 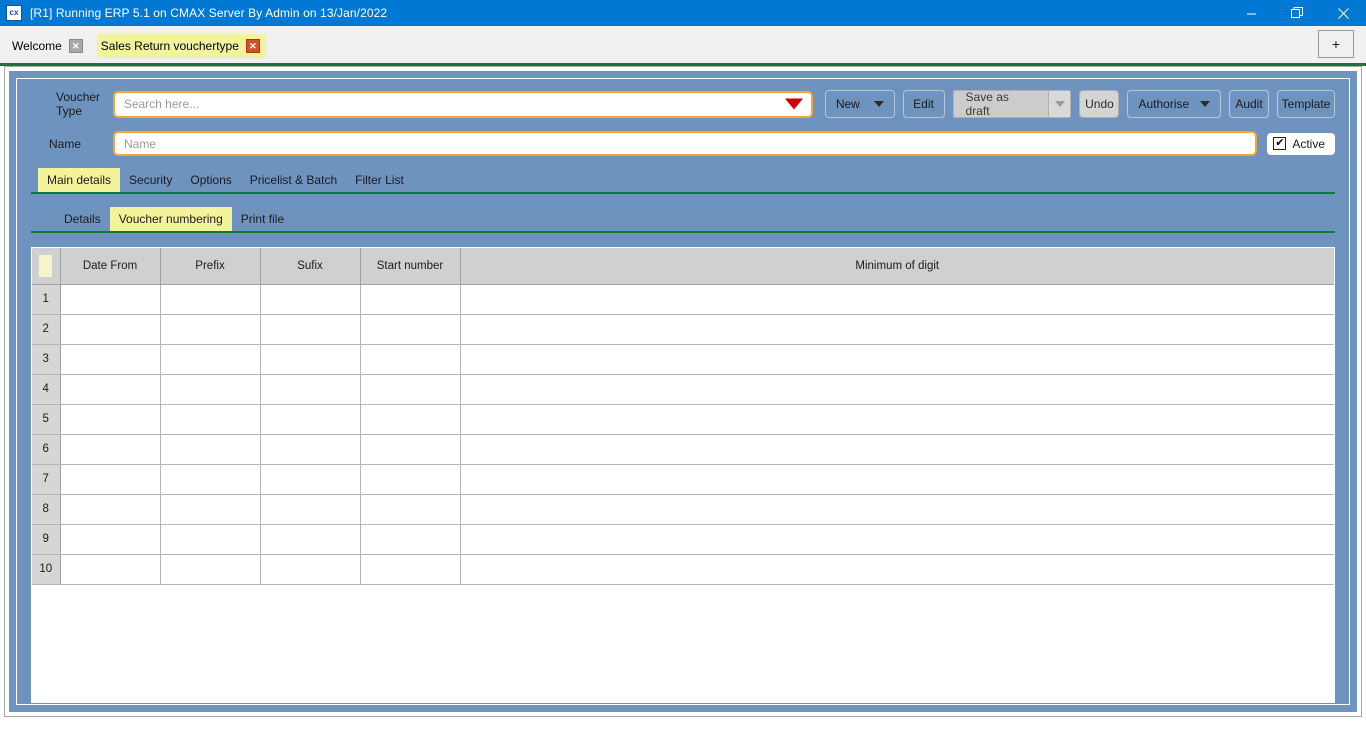 What do you see at coordinates (82, 219) in the screenshot?
I see `tab-details: Details` at bounding box center [82, 219].